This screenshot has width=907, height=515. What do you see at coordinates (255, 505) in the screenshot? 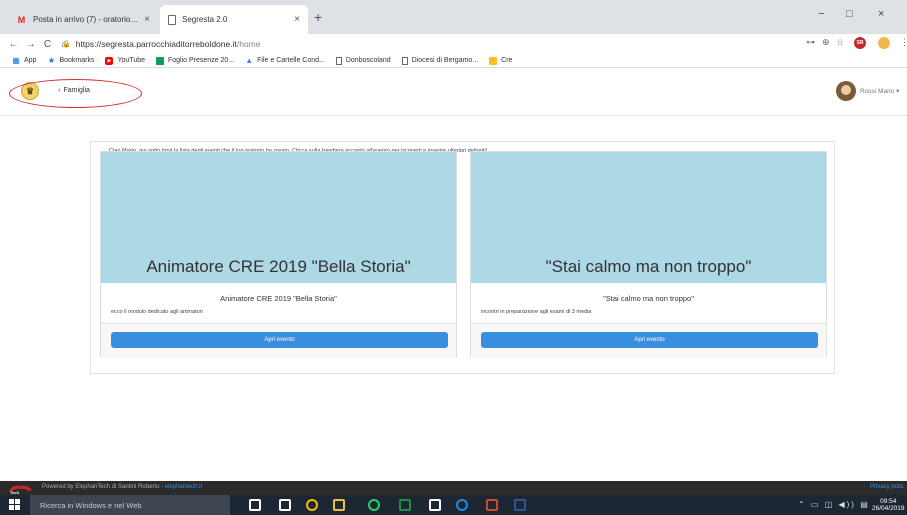
I see `task-view-icon` at bounding box center [255, 505].